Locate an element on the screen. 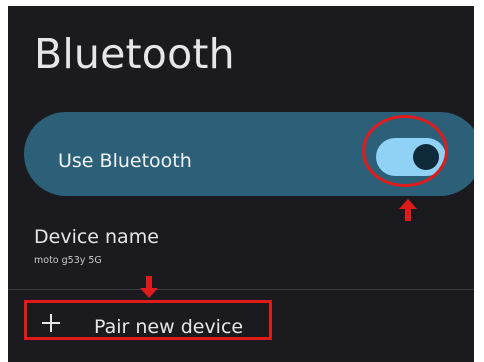  device-name-value: moto g53y 5G is located at coordinates (68, 260).